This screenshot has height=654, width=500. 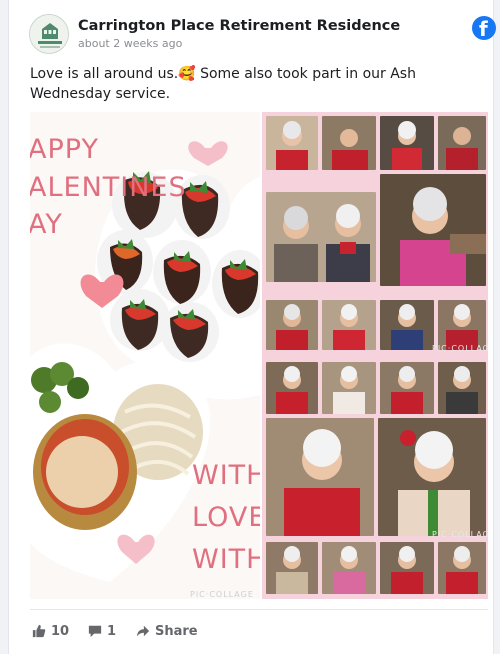 I want to click on like-button: 10, so click(x=50, y=631).